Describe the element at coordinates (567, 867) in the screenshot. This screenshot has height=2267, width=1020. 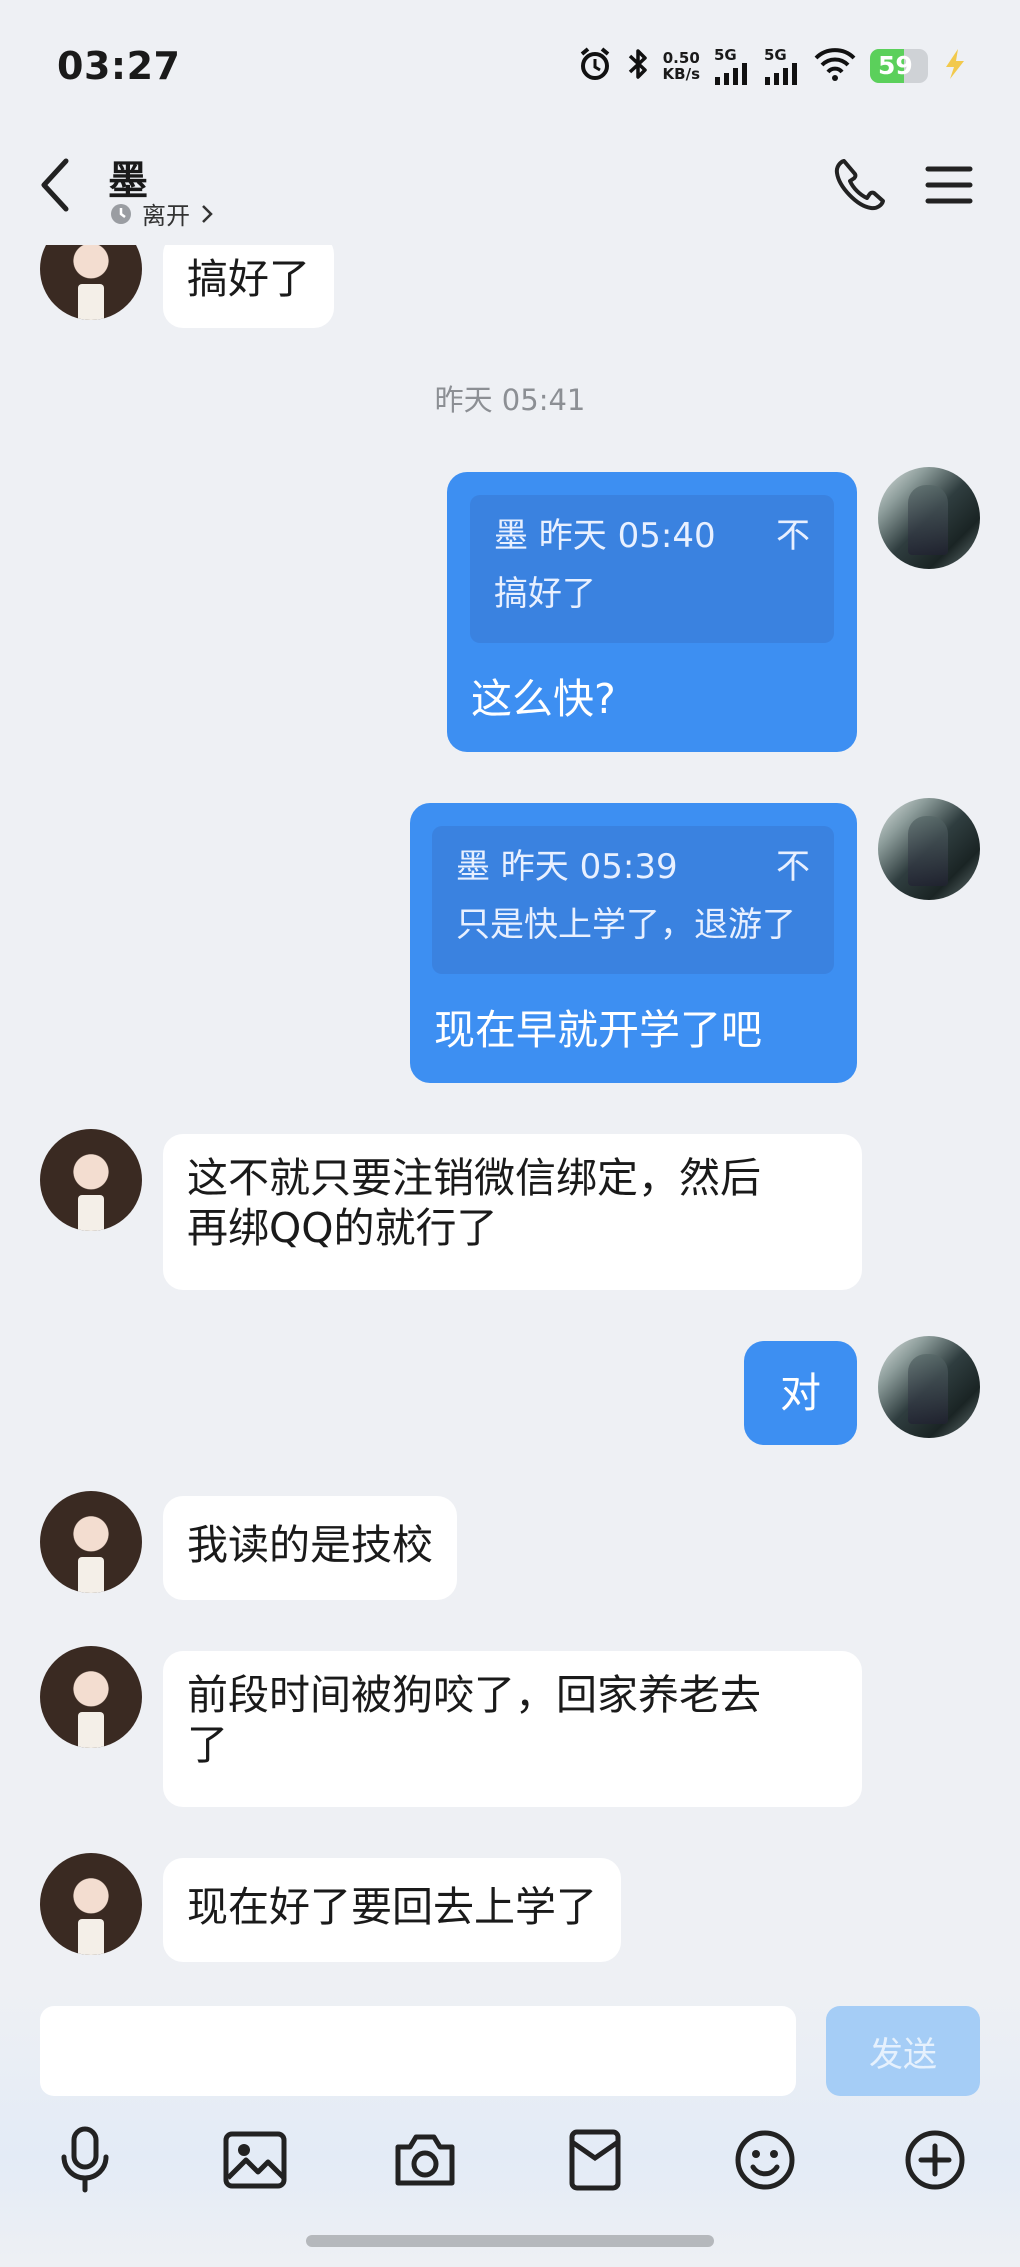
I see `quoted-message-header: 墨 昨天 05:39` at that location.